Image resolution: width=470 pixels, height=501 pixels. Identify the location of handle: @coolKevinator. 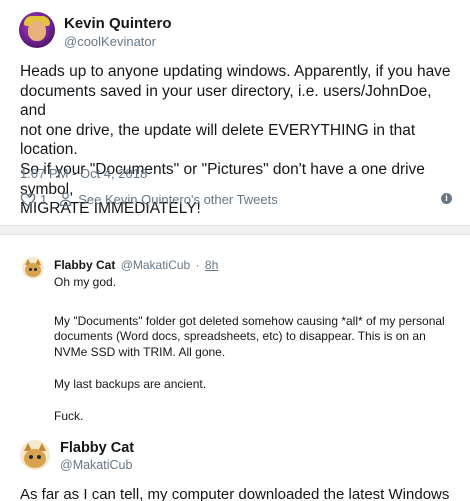
(110, 41).